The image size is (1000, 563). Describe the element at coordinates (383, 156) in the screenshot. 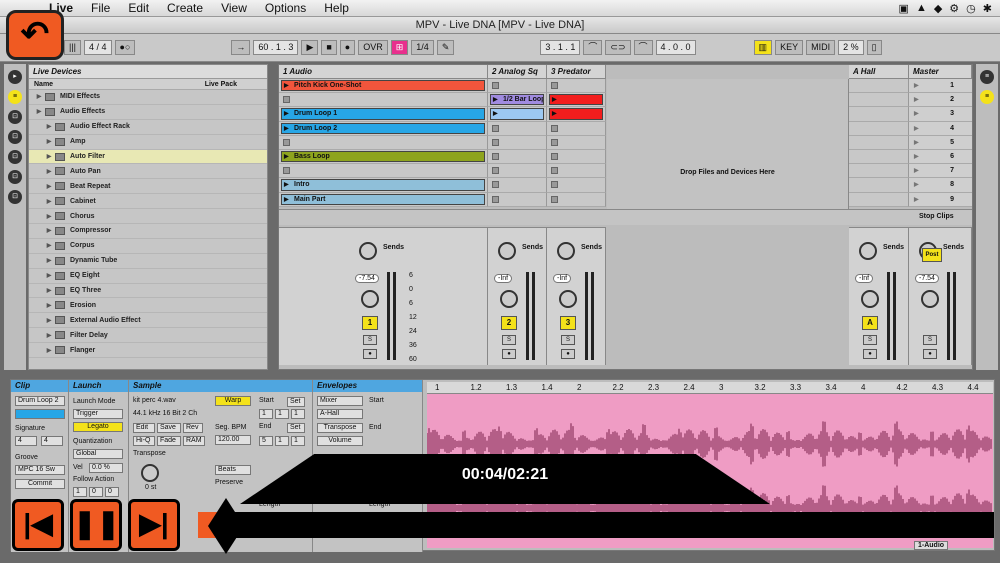

I see `clip: Bass Loop` at that location.